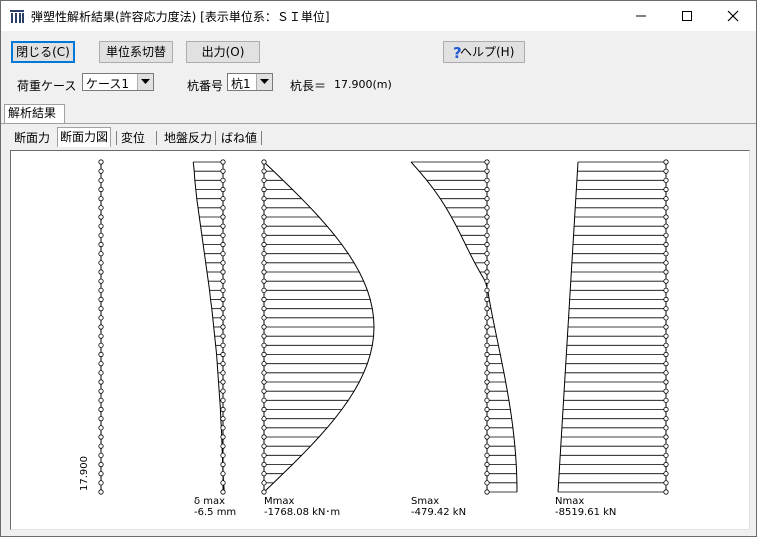 The width and height of the screenshot is (757, 537). Describe the element at coordinates (223, 52) in the screenshot. I see `output-button: 出力(O)` at that location.